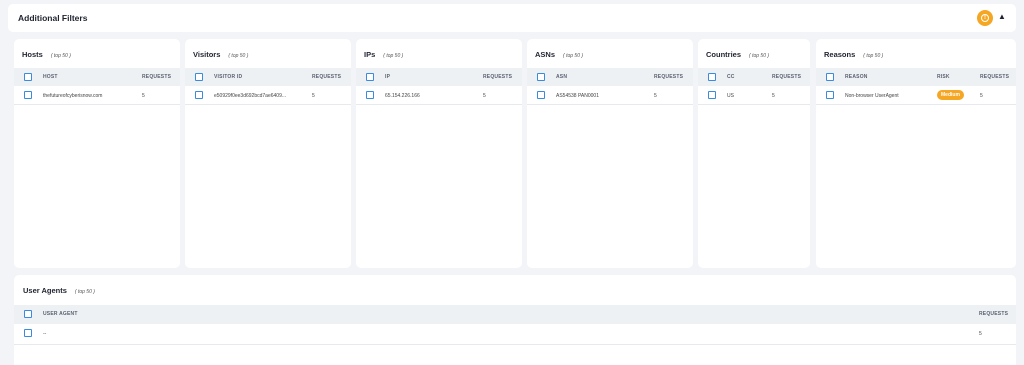 This screenshot has height=365, width=1024. I want to click on cell-host: thefutureofcyberisnow.com, so click(73, 96).